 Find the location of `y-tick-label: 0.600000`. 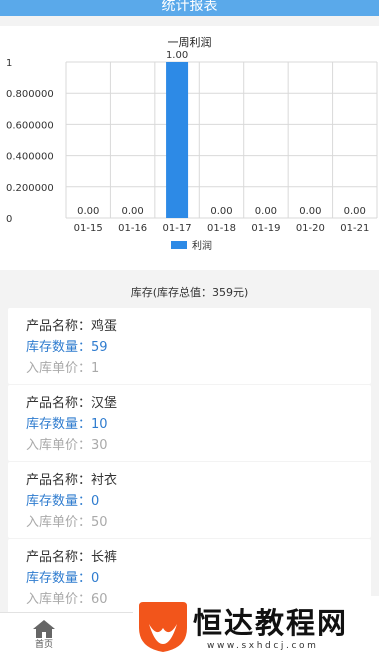

y-tick-label: 0.600000 is located at coordinates (30, 125).